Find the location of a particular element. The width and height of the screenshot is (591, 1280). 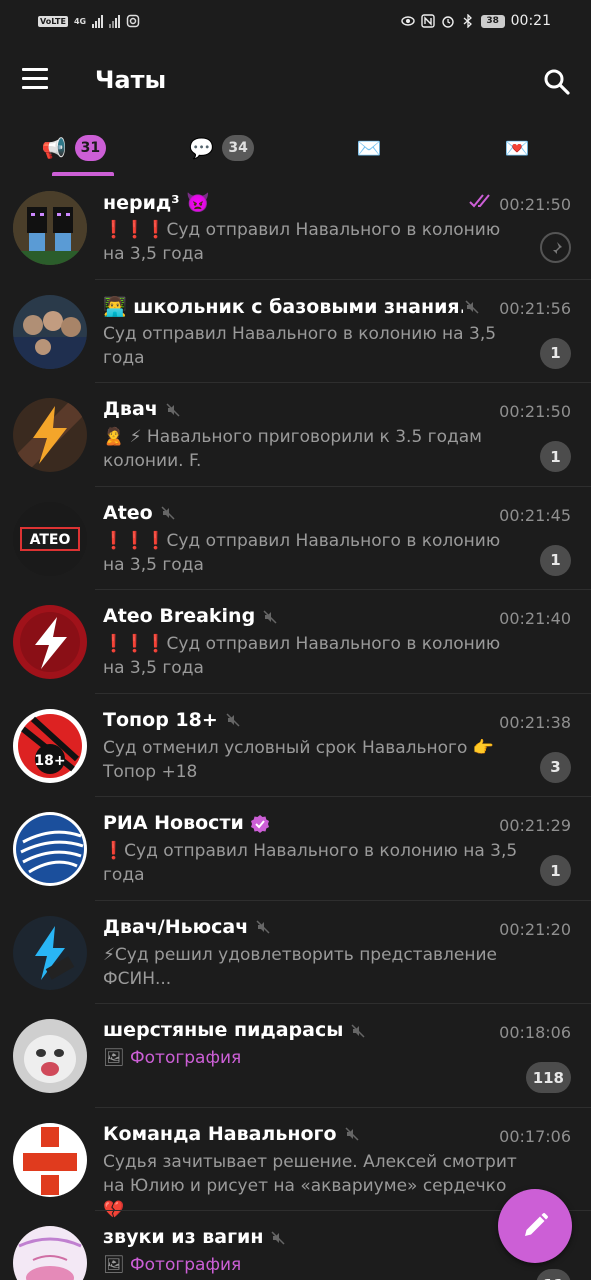

folder-tabs: 📢 31 💬 34 ✉️ 💌 is located at coordinates (295, 148).